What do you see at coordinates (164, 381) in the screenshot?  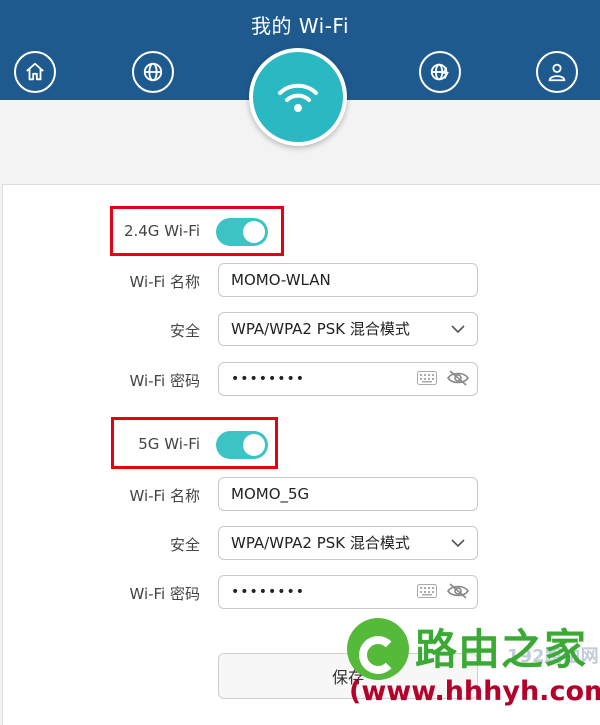 I see `password-label-24g: Wi-Fi 密码` at bounding box center [164, 381].